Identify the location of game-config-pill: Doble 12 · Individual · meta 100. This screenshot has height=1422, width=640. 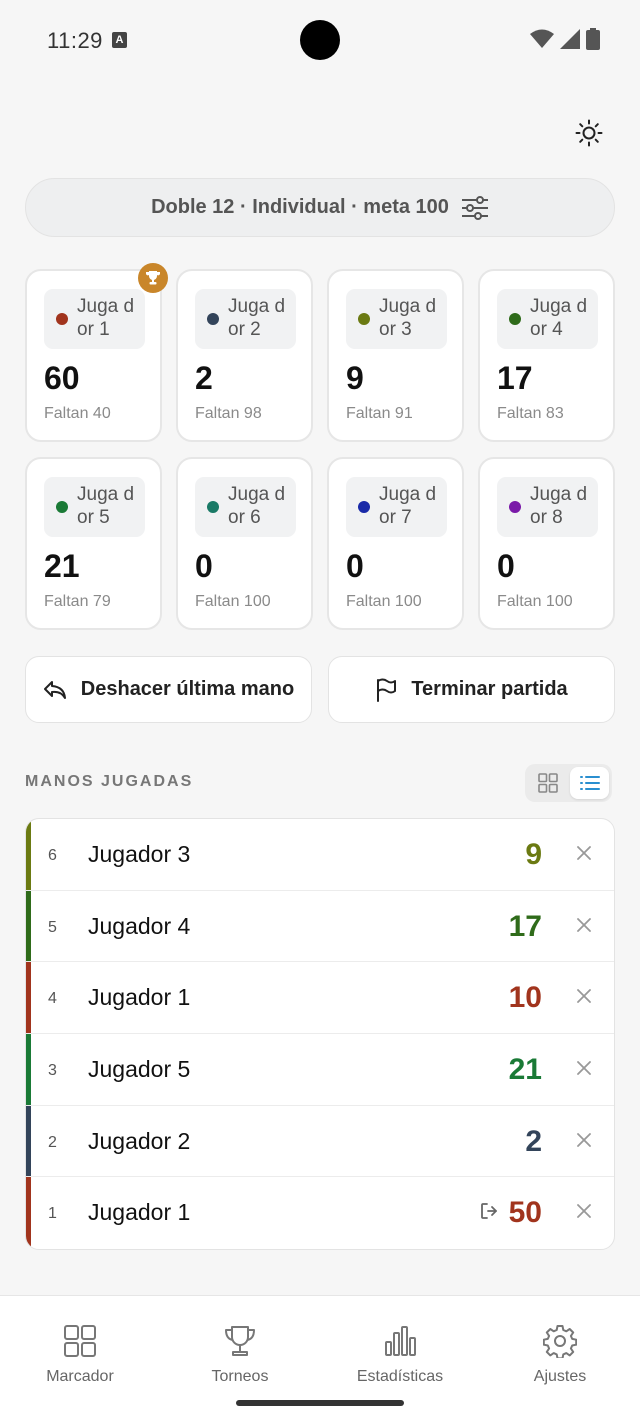
(320, 207).